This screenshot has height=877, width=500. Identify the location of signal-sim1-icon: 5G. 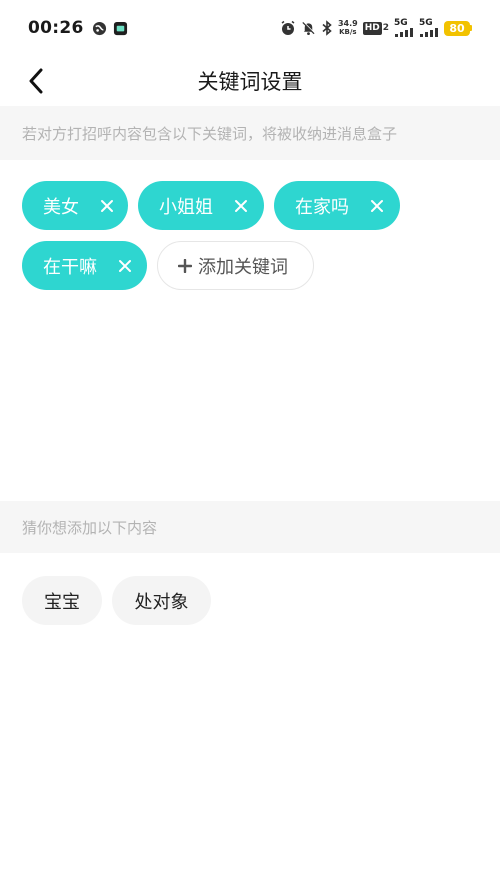
(404, 28).